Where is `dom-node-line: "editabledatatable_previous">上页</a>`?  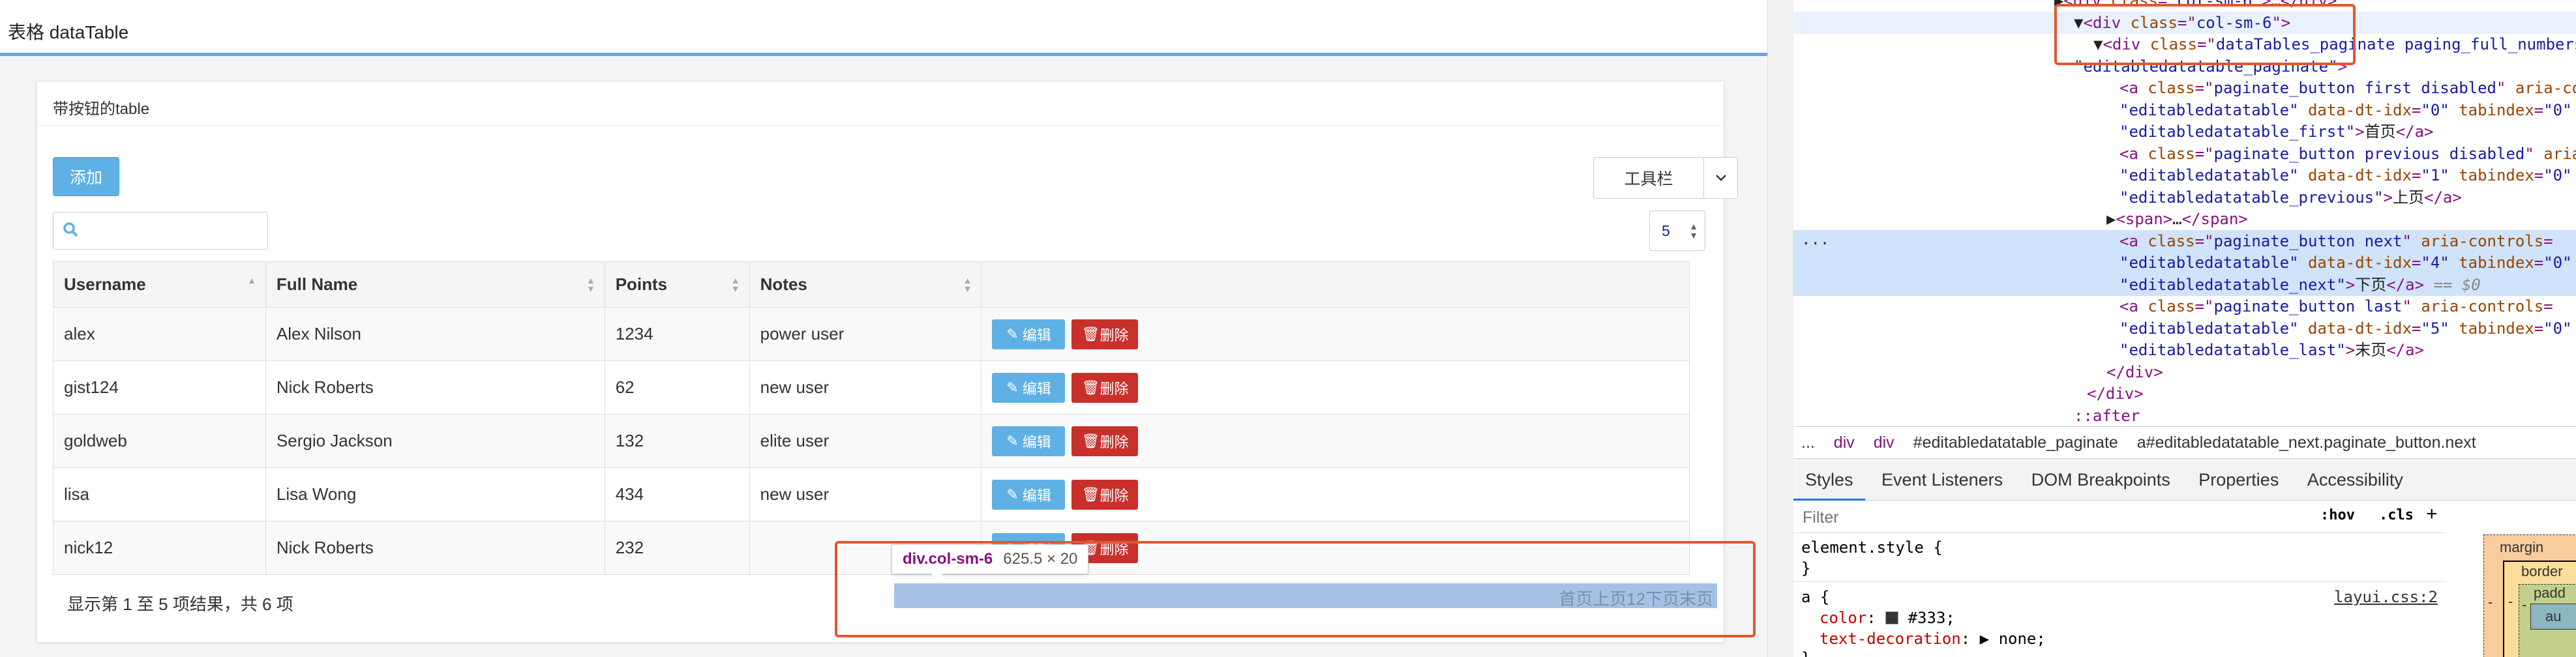
dom-node-line: "editabledatatable_previous">上页</a> is located at coordinates (2184, 197).